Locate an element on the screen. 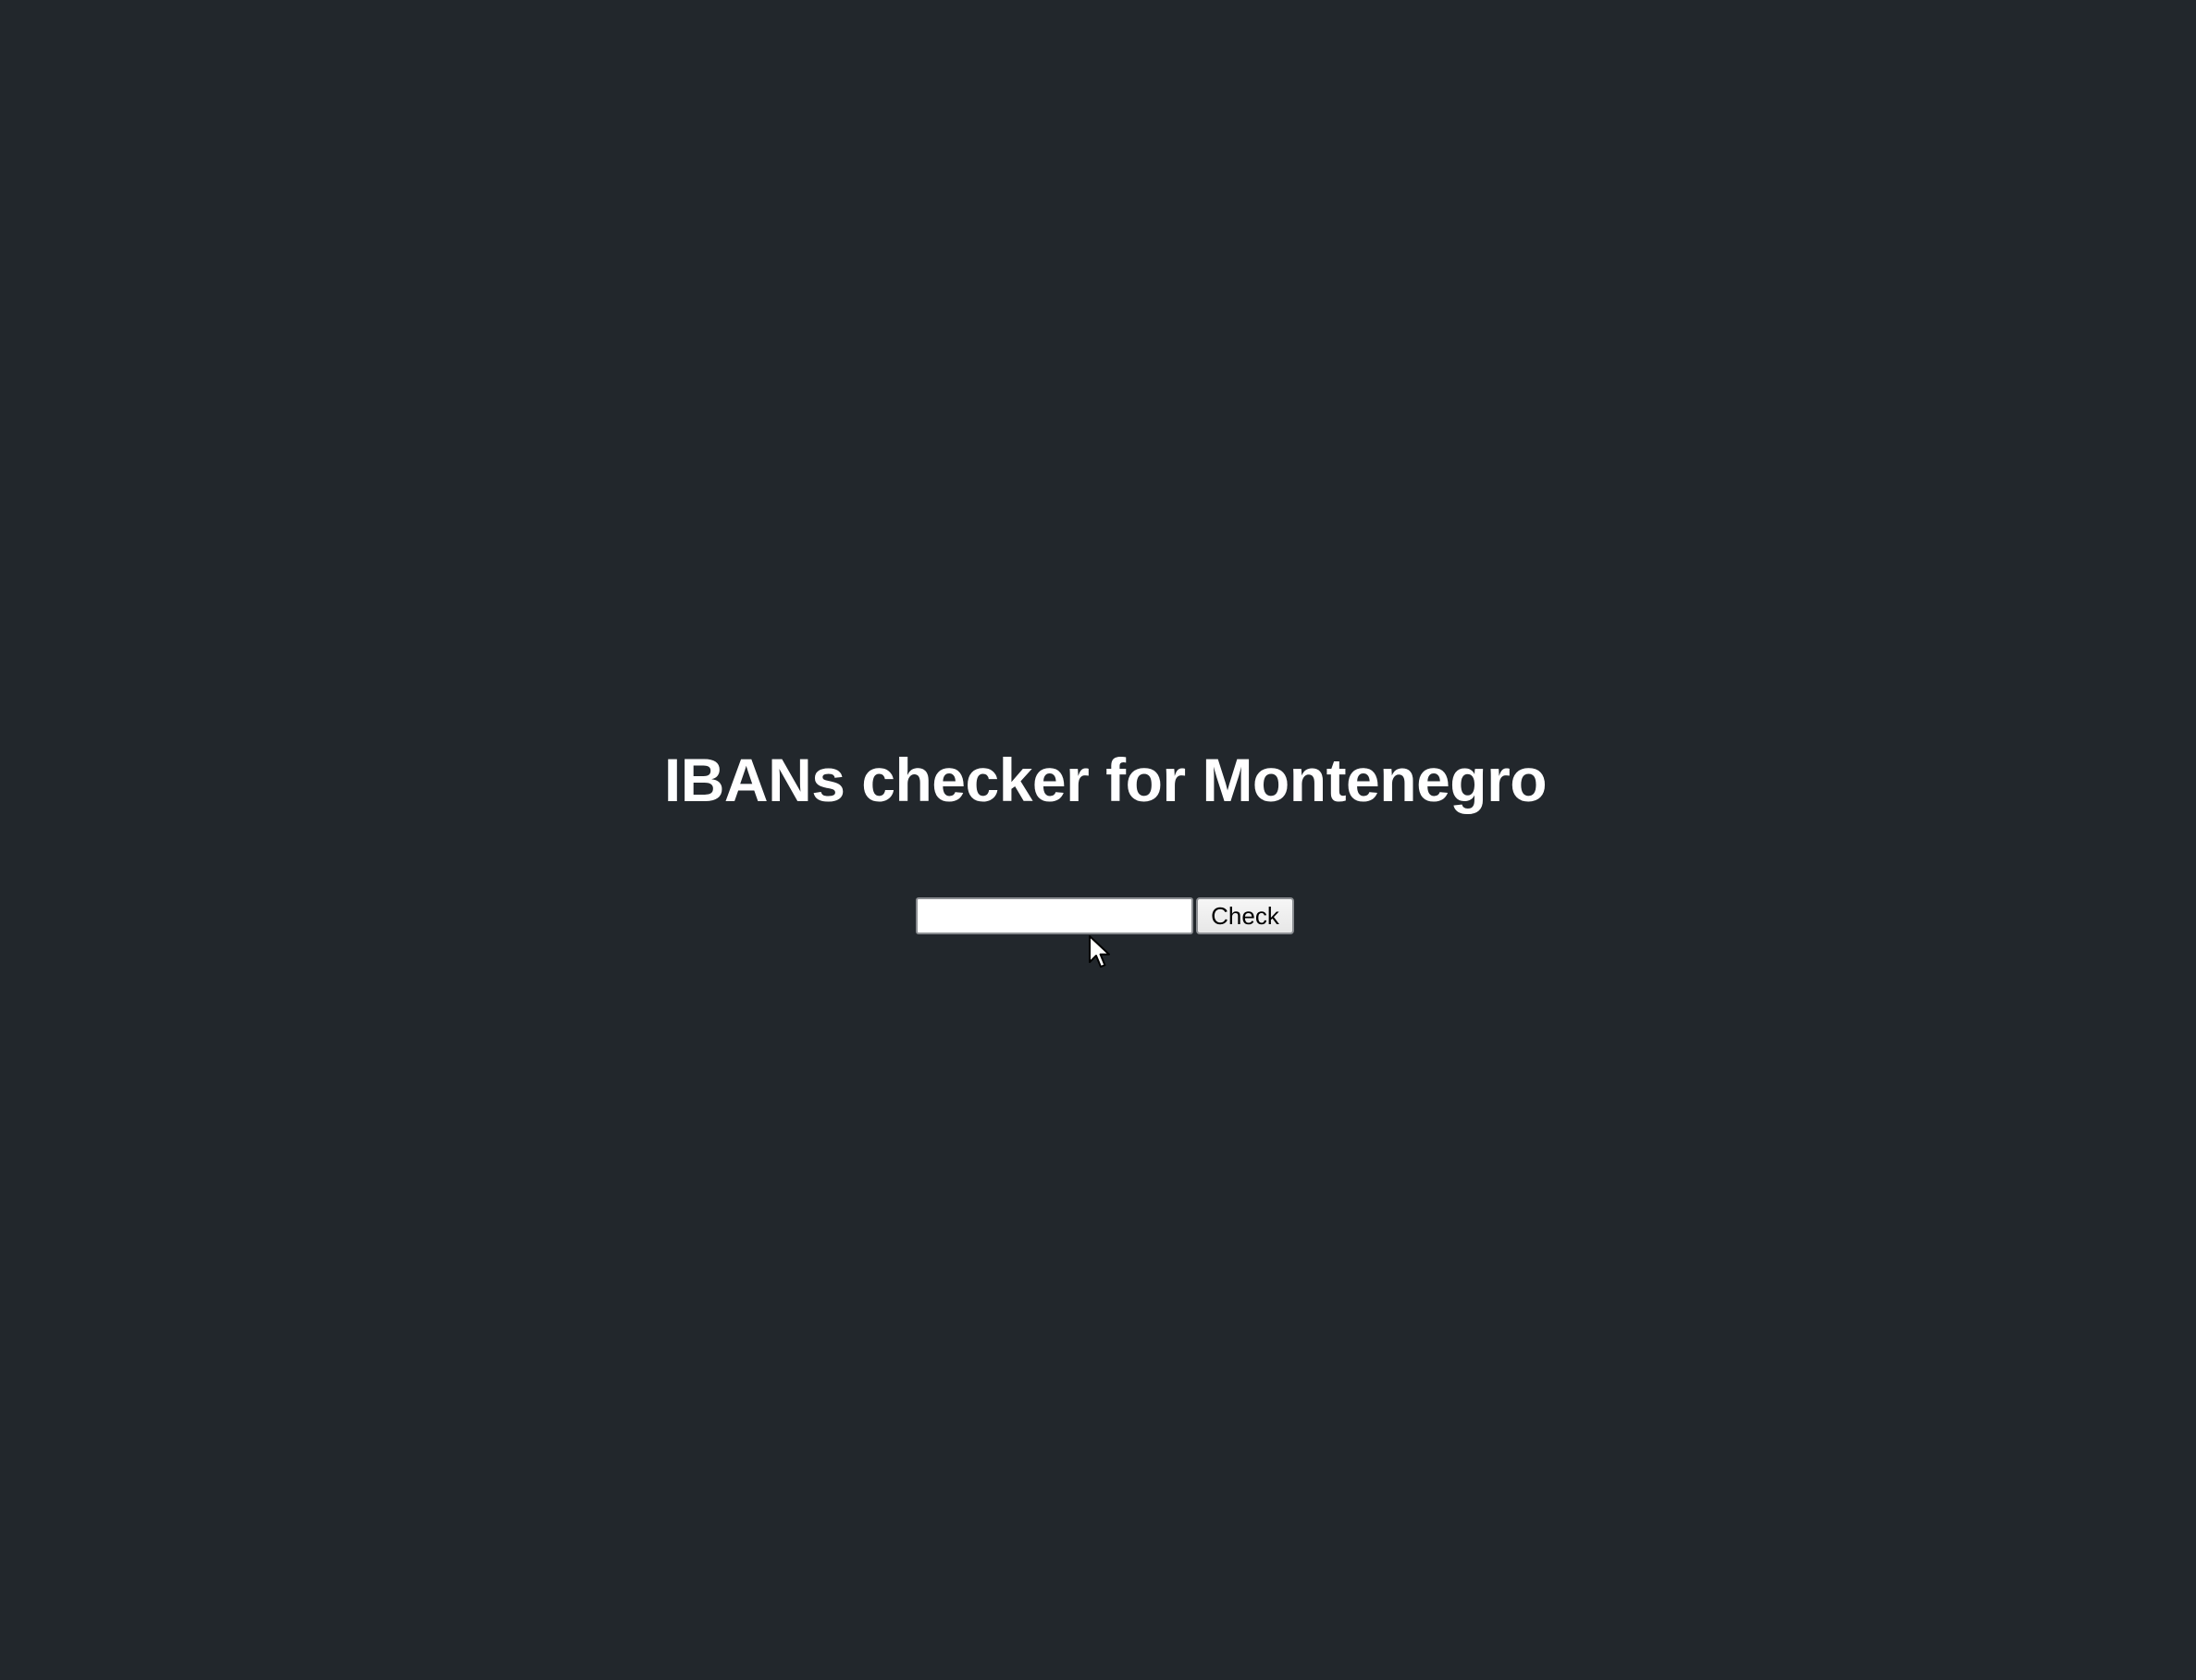  page-title: IBANs checker for Montenegro is located at coordinates (1105, 780).